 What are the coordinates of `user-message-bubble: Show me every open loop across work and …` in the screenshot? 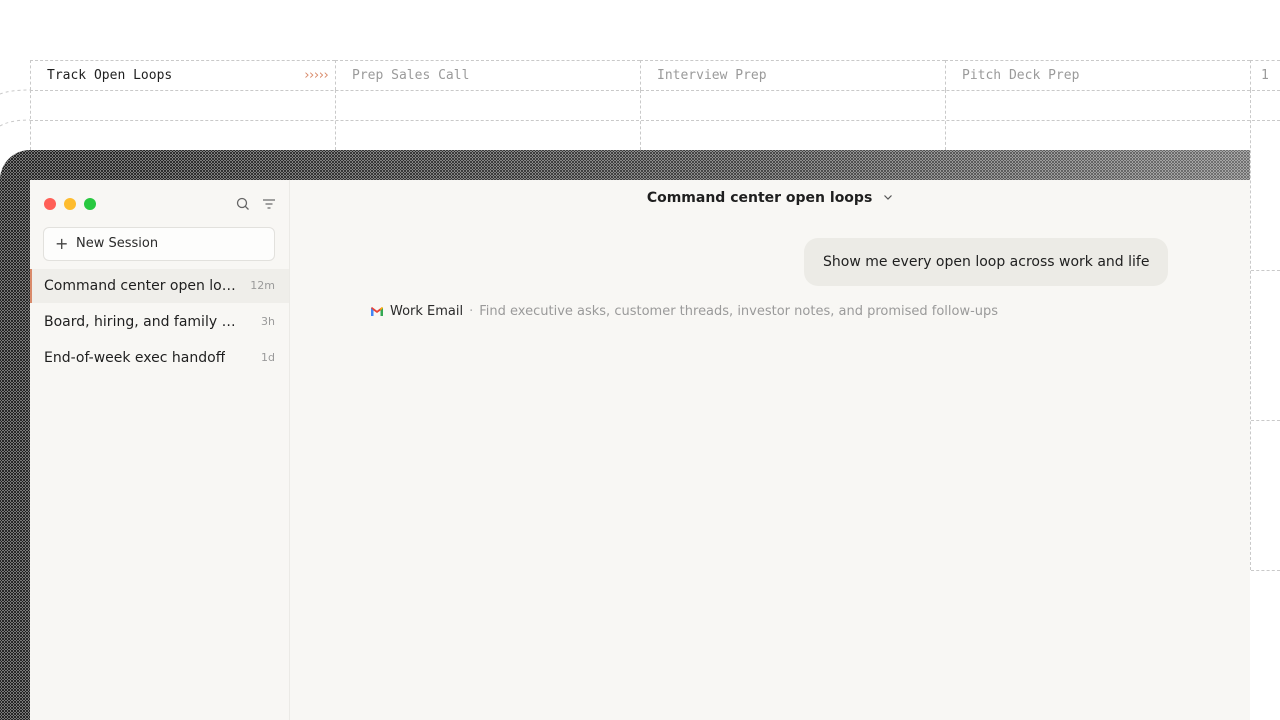 It's located at (986, 262).